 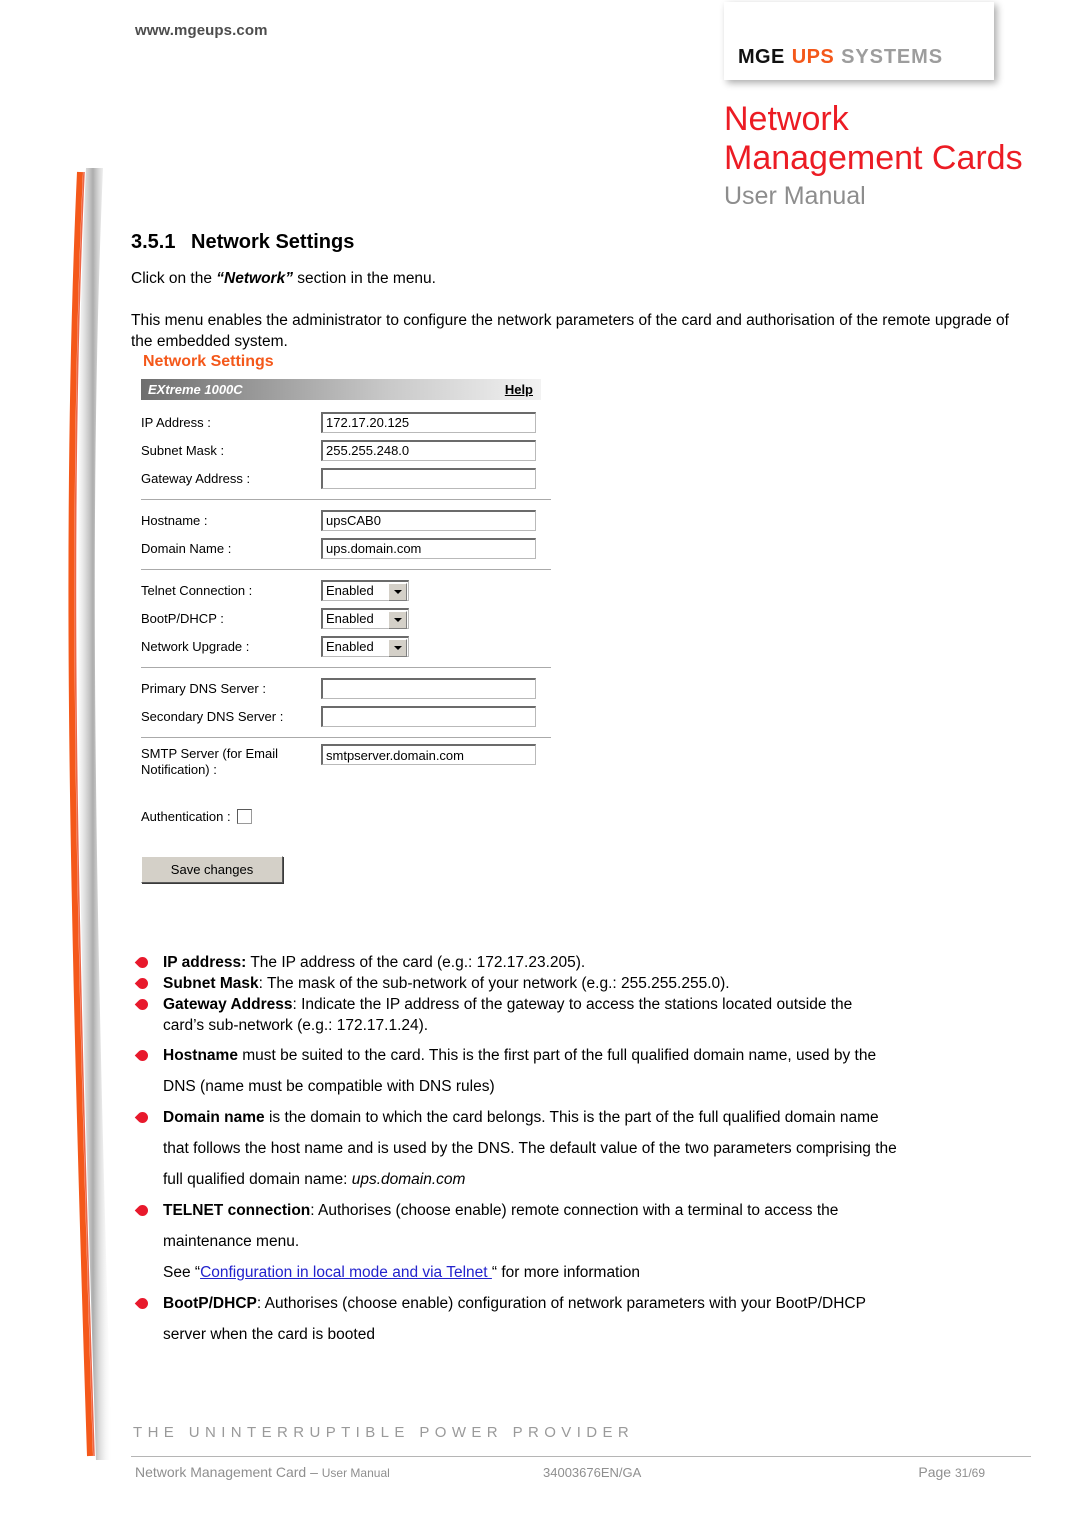 What do you see at coordinates (176, 422) in the screenshot?
I see `ip-address-label: IP Address :` at bounding box center [176, 422].